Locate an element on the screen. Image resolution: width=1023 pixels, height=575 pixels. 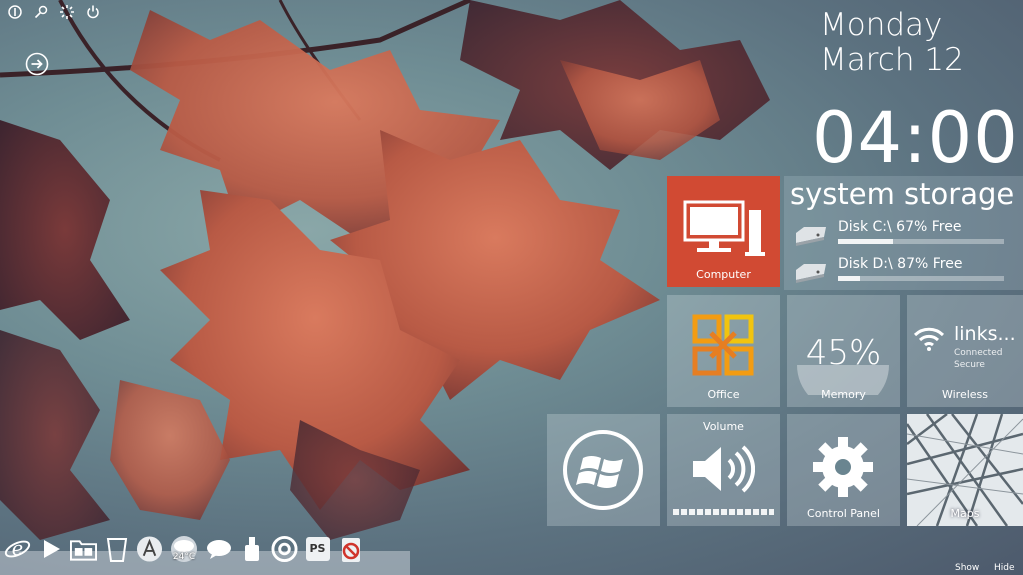
photoshop-label: PS is located at coordinates (317, 548).